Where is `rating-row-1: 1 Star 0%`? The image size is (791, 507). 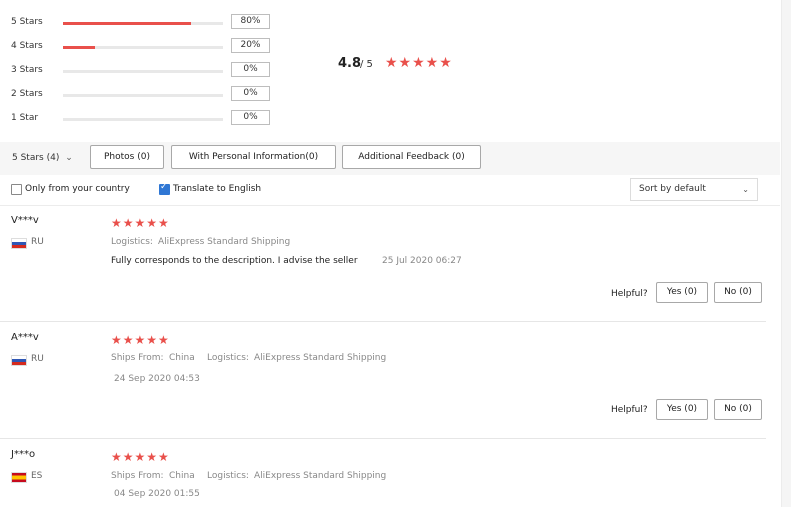 rating-row-1: 1 Star 0% is located at coordinates (146, 120).